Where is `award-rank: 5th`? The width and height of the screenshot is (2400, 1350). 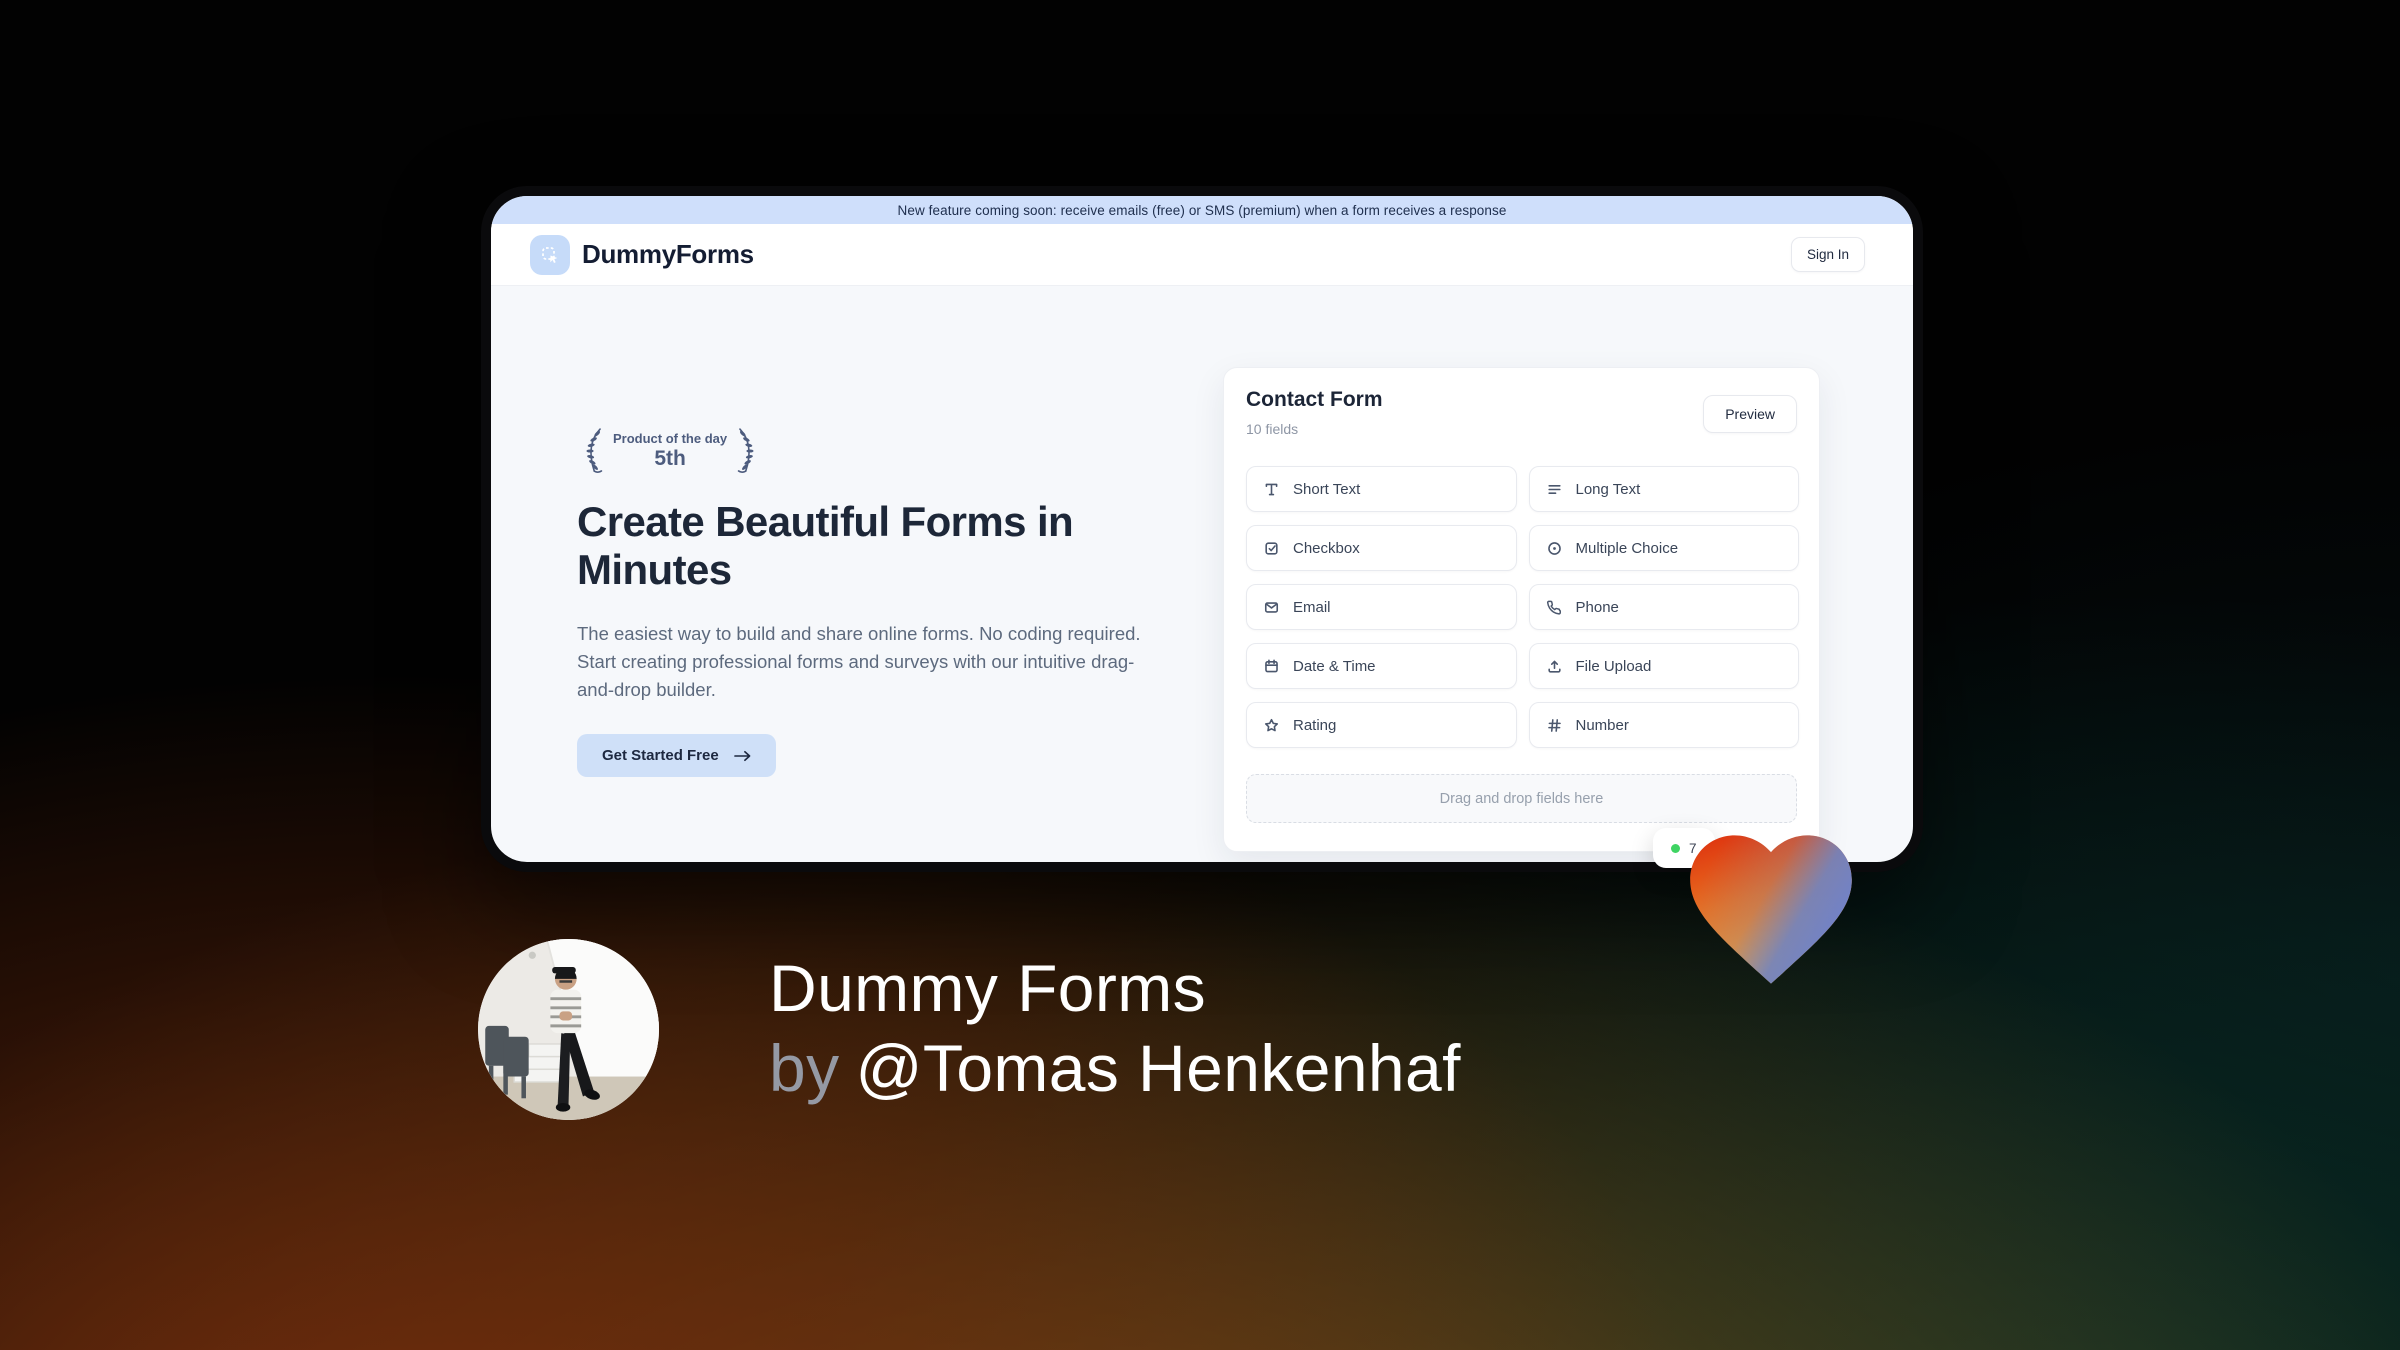 award-rank: 5th is located at coordinates (670, 458).